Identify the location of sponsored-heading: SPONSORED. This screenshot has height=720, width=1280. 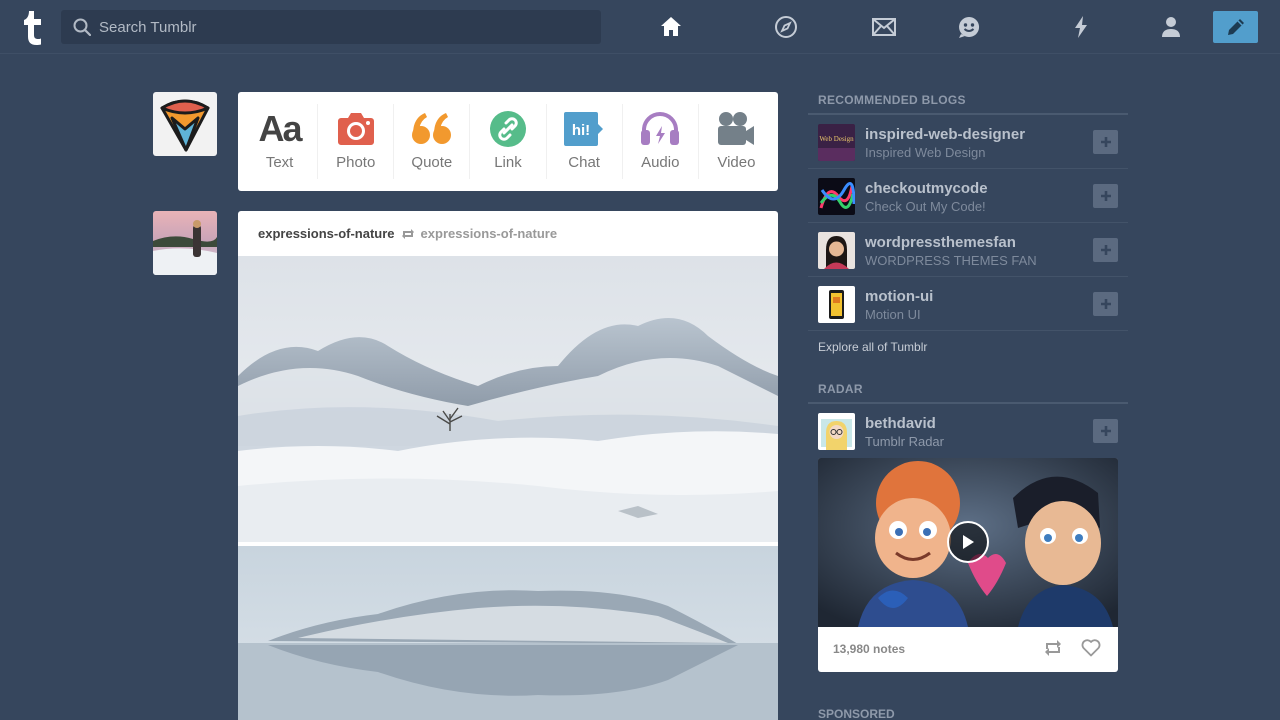
(856, 713).